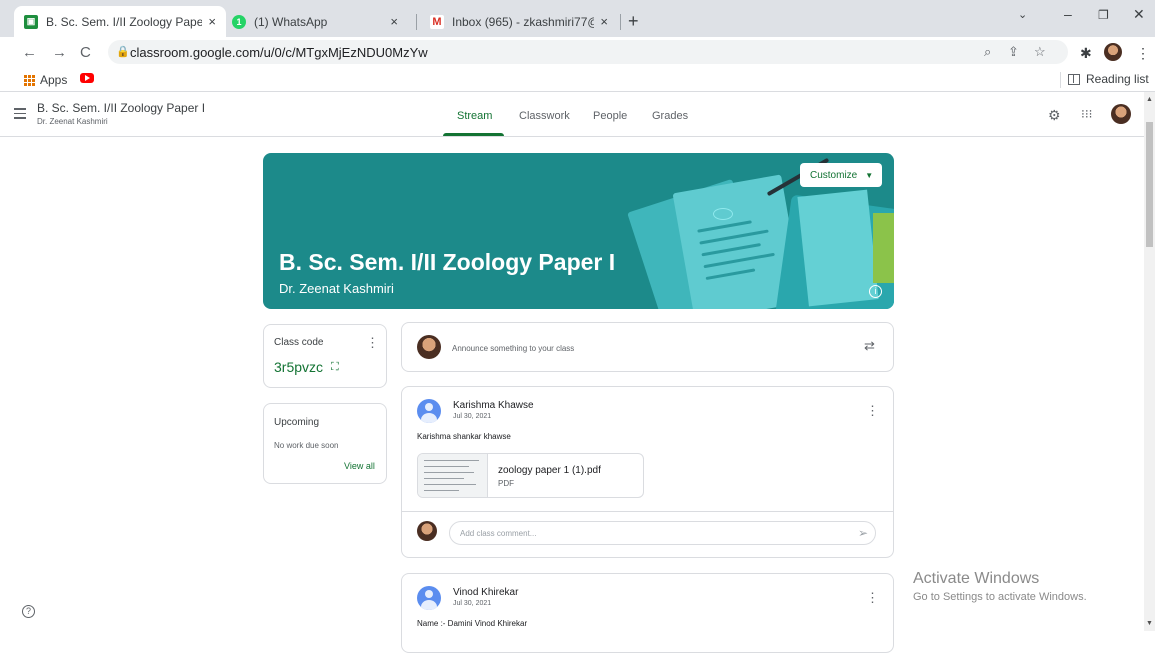 This screenshot has width=1155, height=653. I want to click on bookmark-star-icon: ☆, so click(1040, 52).